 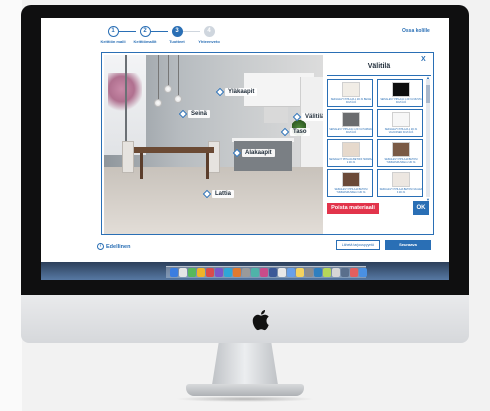 I want to click on save-link: Ossa kolille, so click(x=416, y=31).